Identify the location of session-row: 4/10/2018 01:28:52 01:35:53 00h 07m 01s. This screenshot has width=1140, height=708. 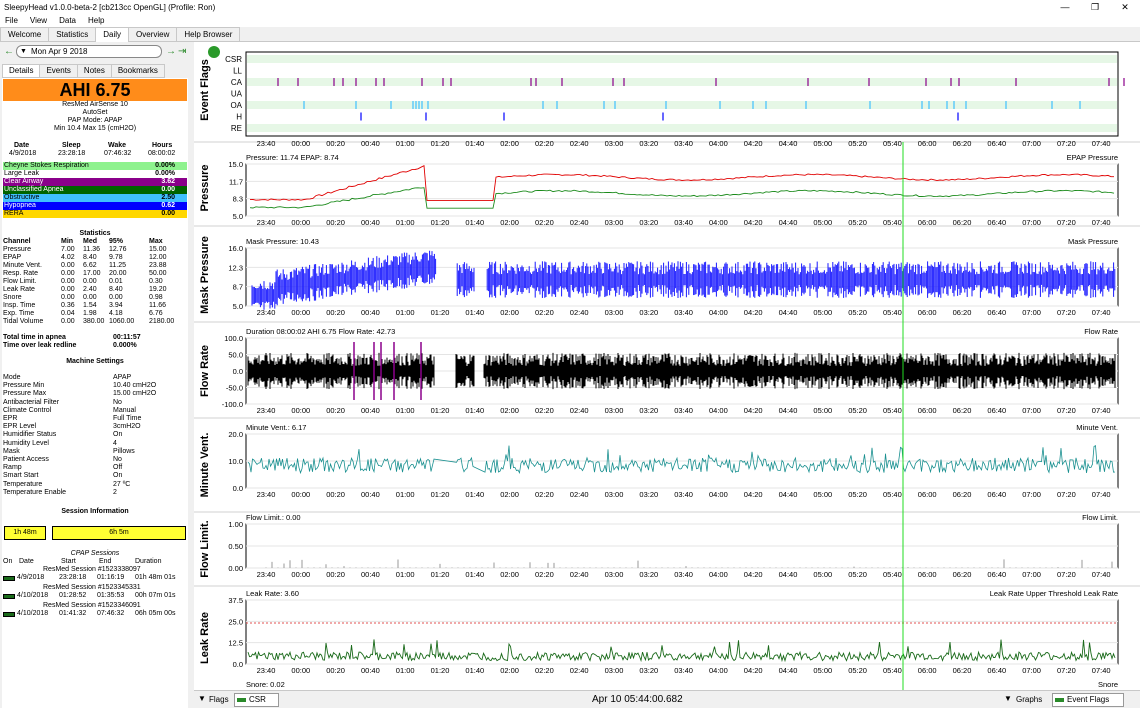
(95, 596).